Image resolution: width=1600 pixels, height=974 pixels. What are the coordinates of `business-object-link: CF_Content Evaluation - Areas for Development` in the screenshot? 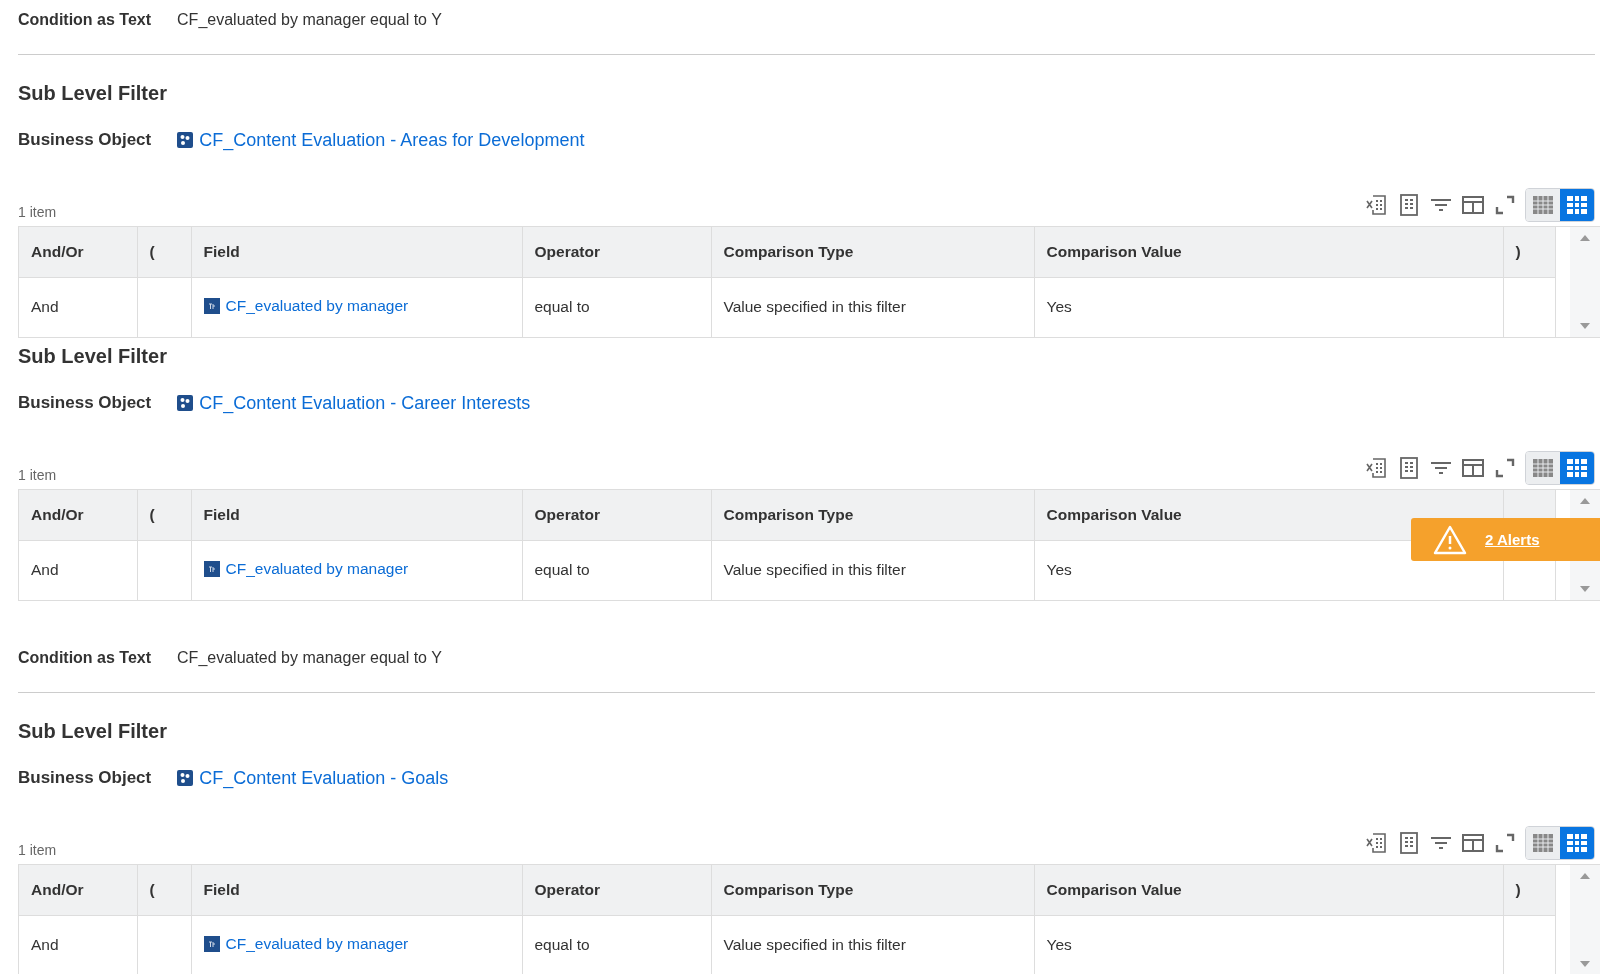 It's located at (392, 140).